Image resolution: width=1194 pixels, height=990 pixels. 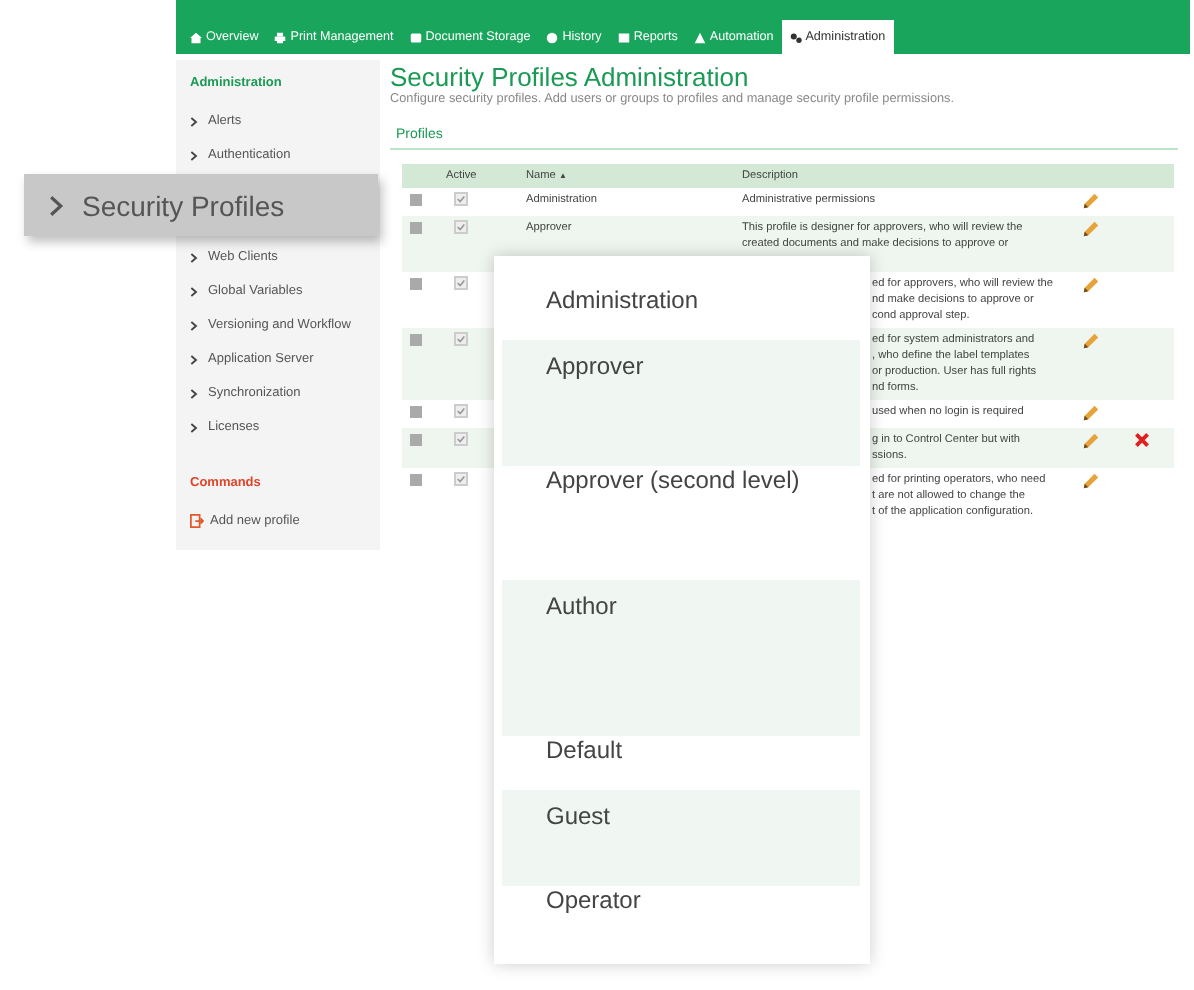 I want to click on profile-name: Administration, so click(x=622, y=300).